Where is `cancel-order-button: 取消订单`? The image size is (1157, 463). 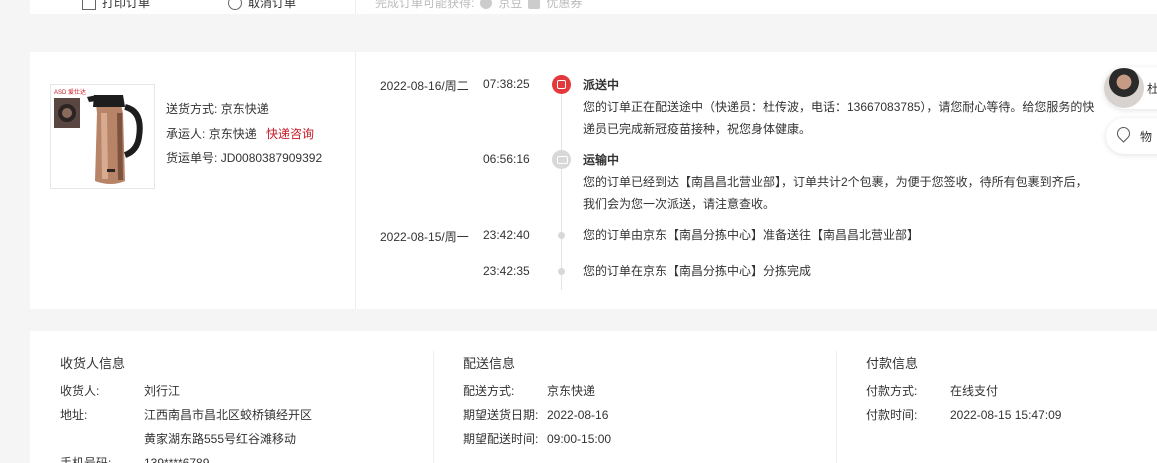 cancel-order-button: 取消订单 is located at coordinates (262, 5).